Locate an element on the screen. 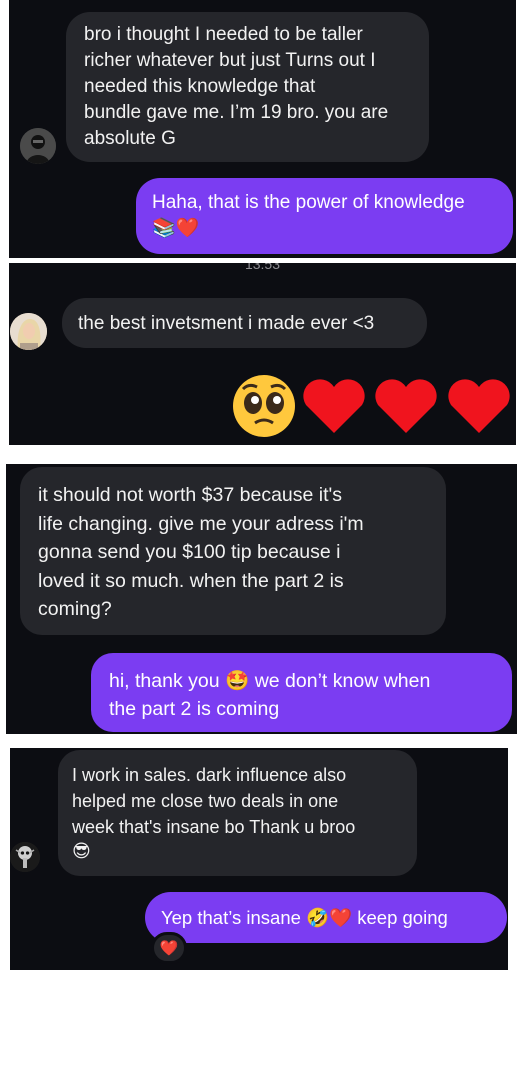 The height and width of the screenshot is (1088, 524). reaction-emojis is located at coordinates (373, 406).